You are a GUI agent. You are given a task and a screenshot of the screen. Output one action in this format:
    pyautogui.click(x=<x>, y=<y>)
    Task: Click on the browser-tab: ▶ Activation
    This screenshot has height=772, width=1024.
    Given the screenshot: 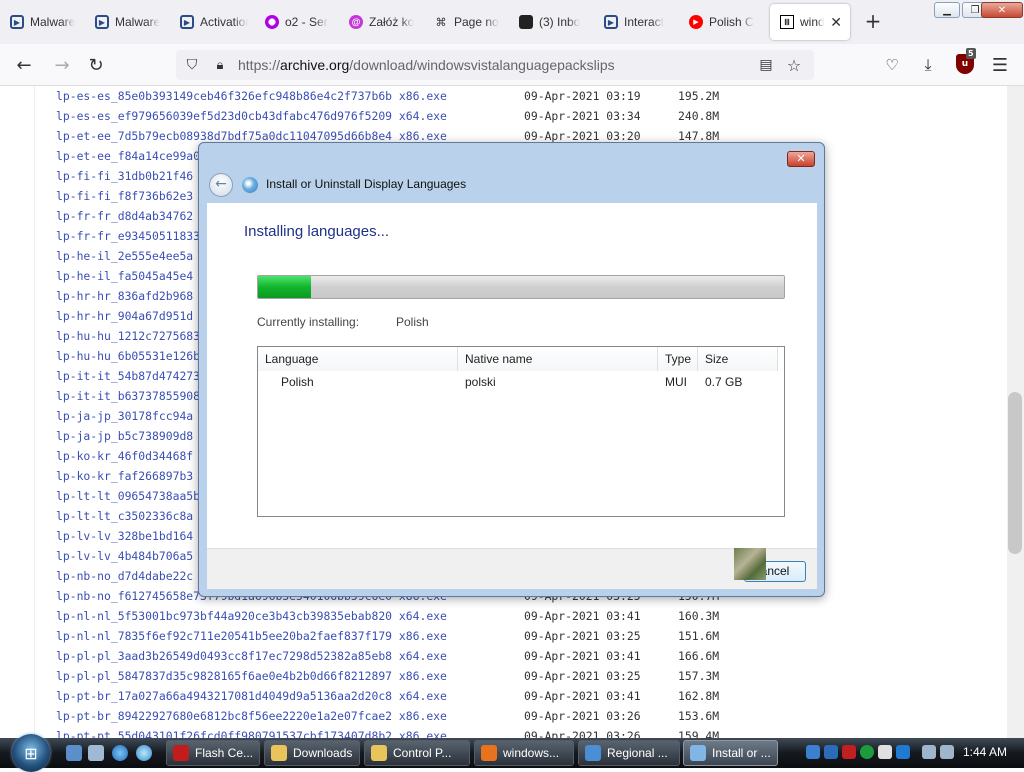 What is the action you would take?
    pyautogui.click(x=212, y=22)
    